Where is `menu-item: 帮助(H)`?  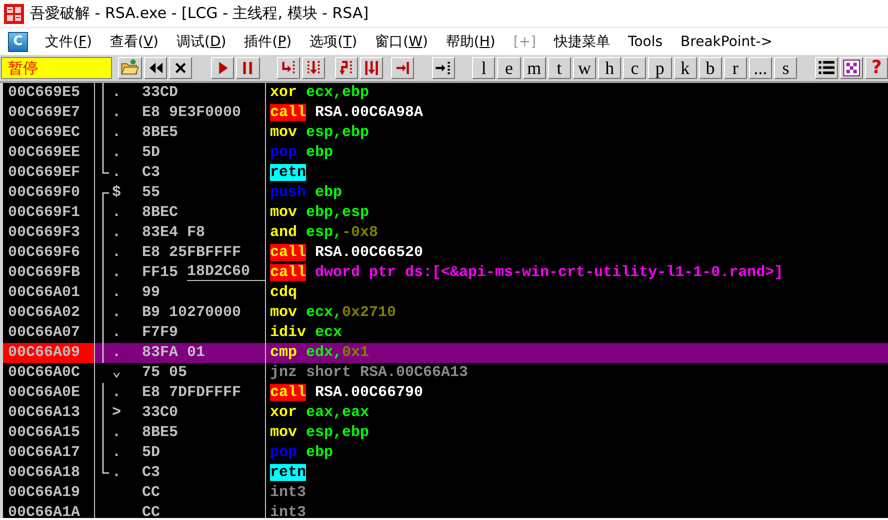
menu-item: 帮助(H) is located at coordinates (470, 41).